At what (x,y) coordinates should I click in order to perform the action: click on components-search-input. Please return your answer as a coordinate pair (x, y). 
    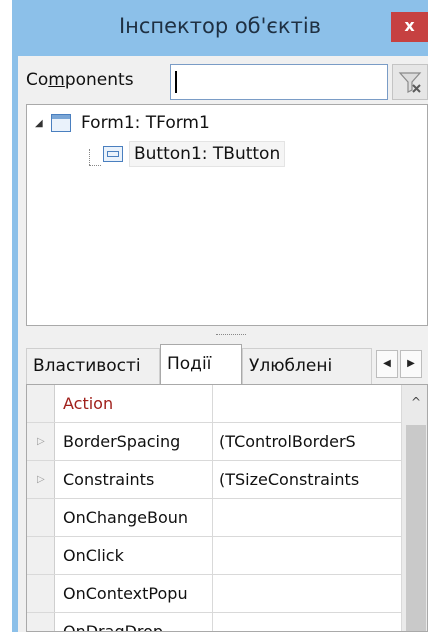
    Looking at the image, I should click on (279, 82).